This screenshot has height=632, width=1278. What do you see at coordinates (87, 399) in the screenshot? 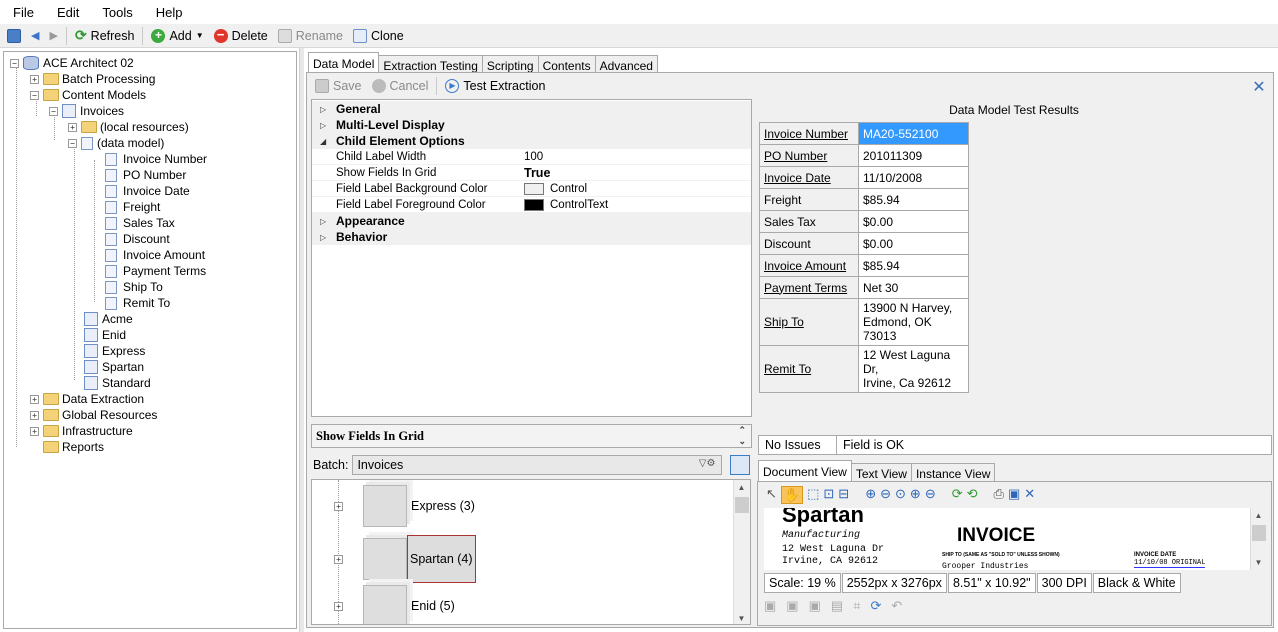
I see `tree-node-data-extraction: + Data Extraction` at bounding box center [87, 399].